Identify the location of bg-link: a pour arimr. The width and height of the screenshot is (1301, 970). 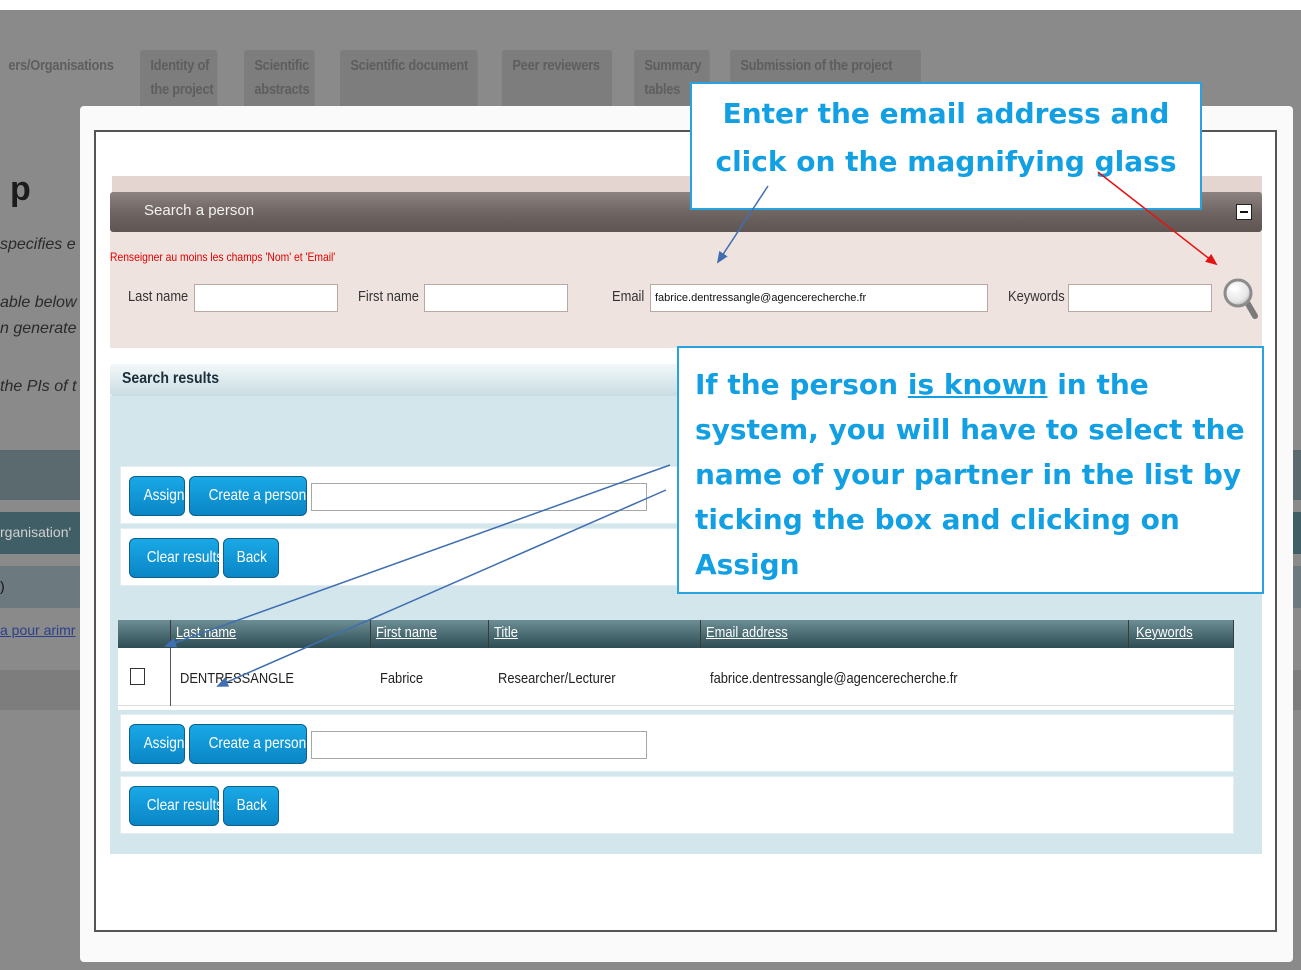
(37, 630).